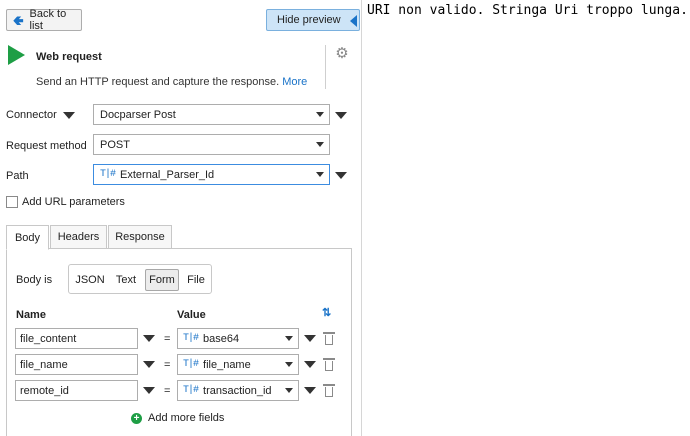 The width and height of the screenshot is (690, 436). I want to click on field-name-value: file_name, so click(44, 364).